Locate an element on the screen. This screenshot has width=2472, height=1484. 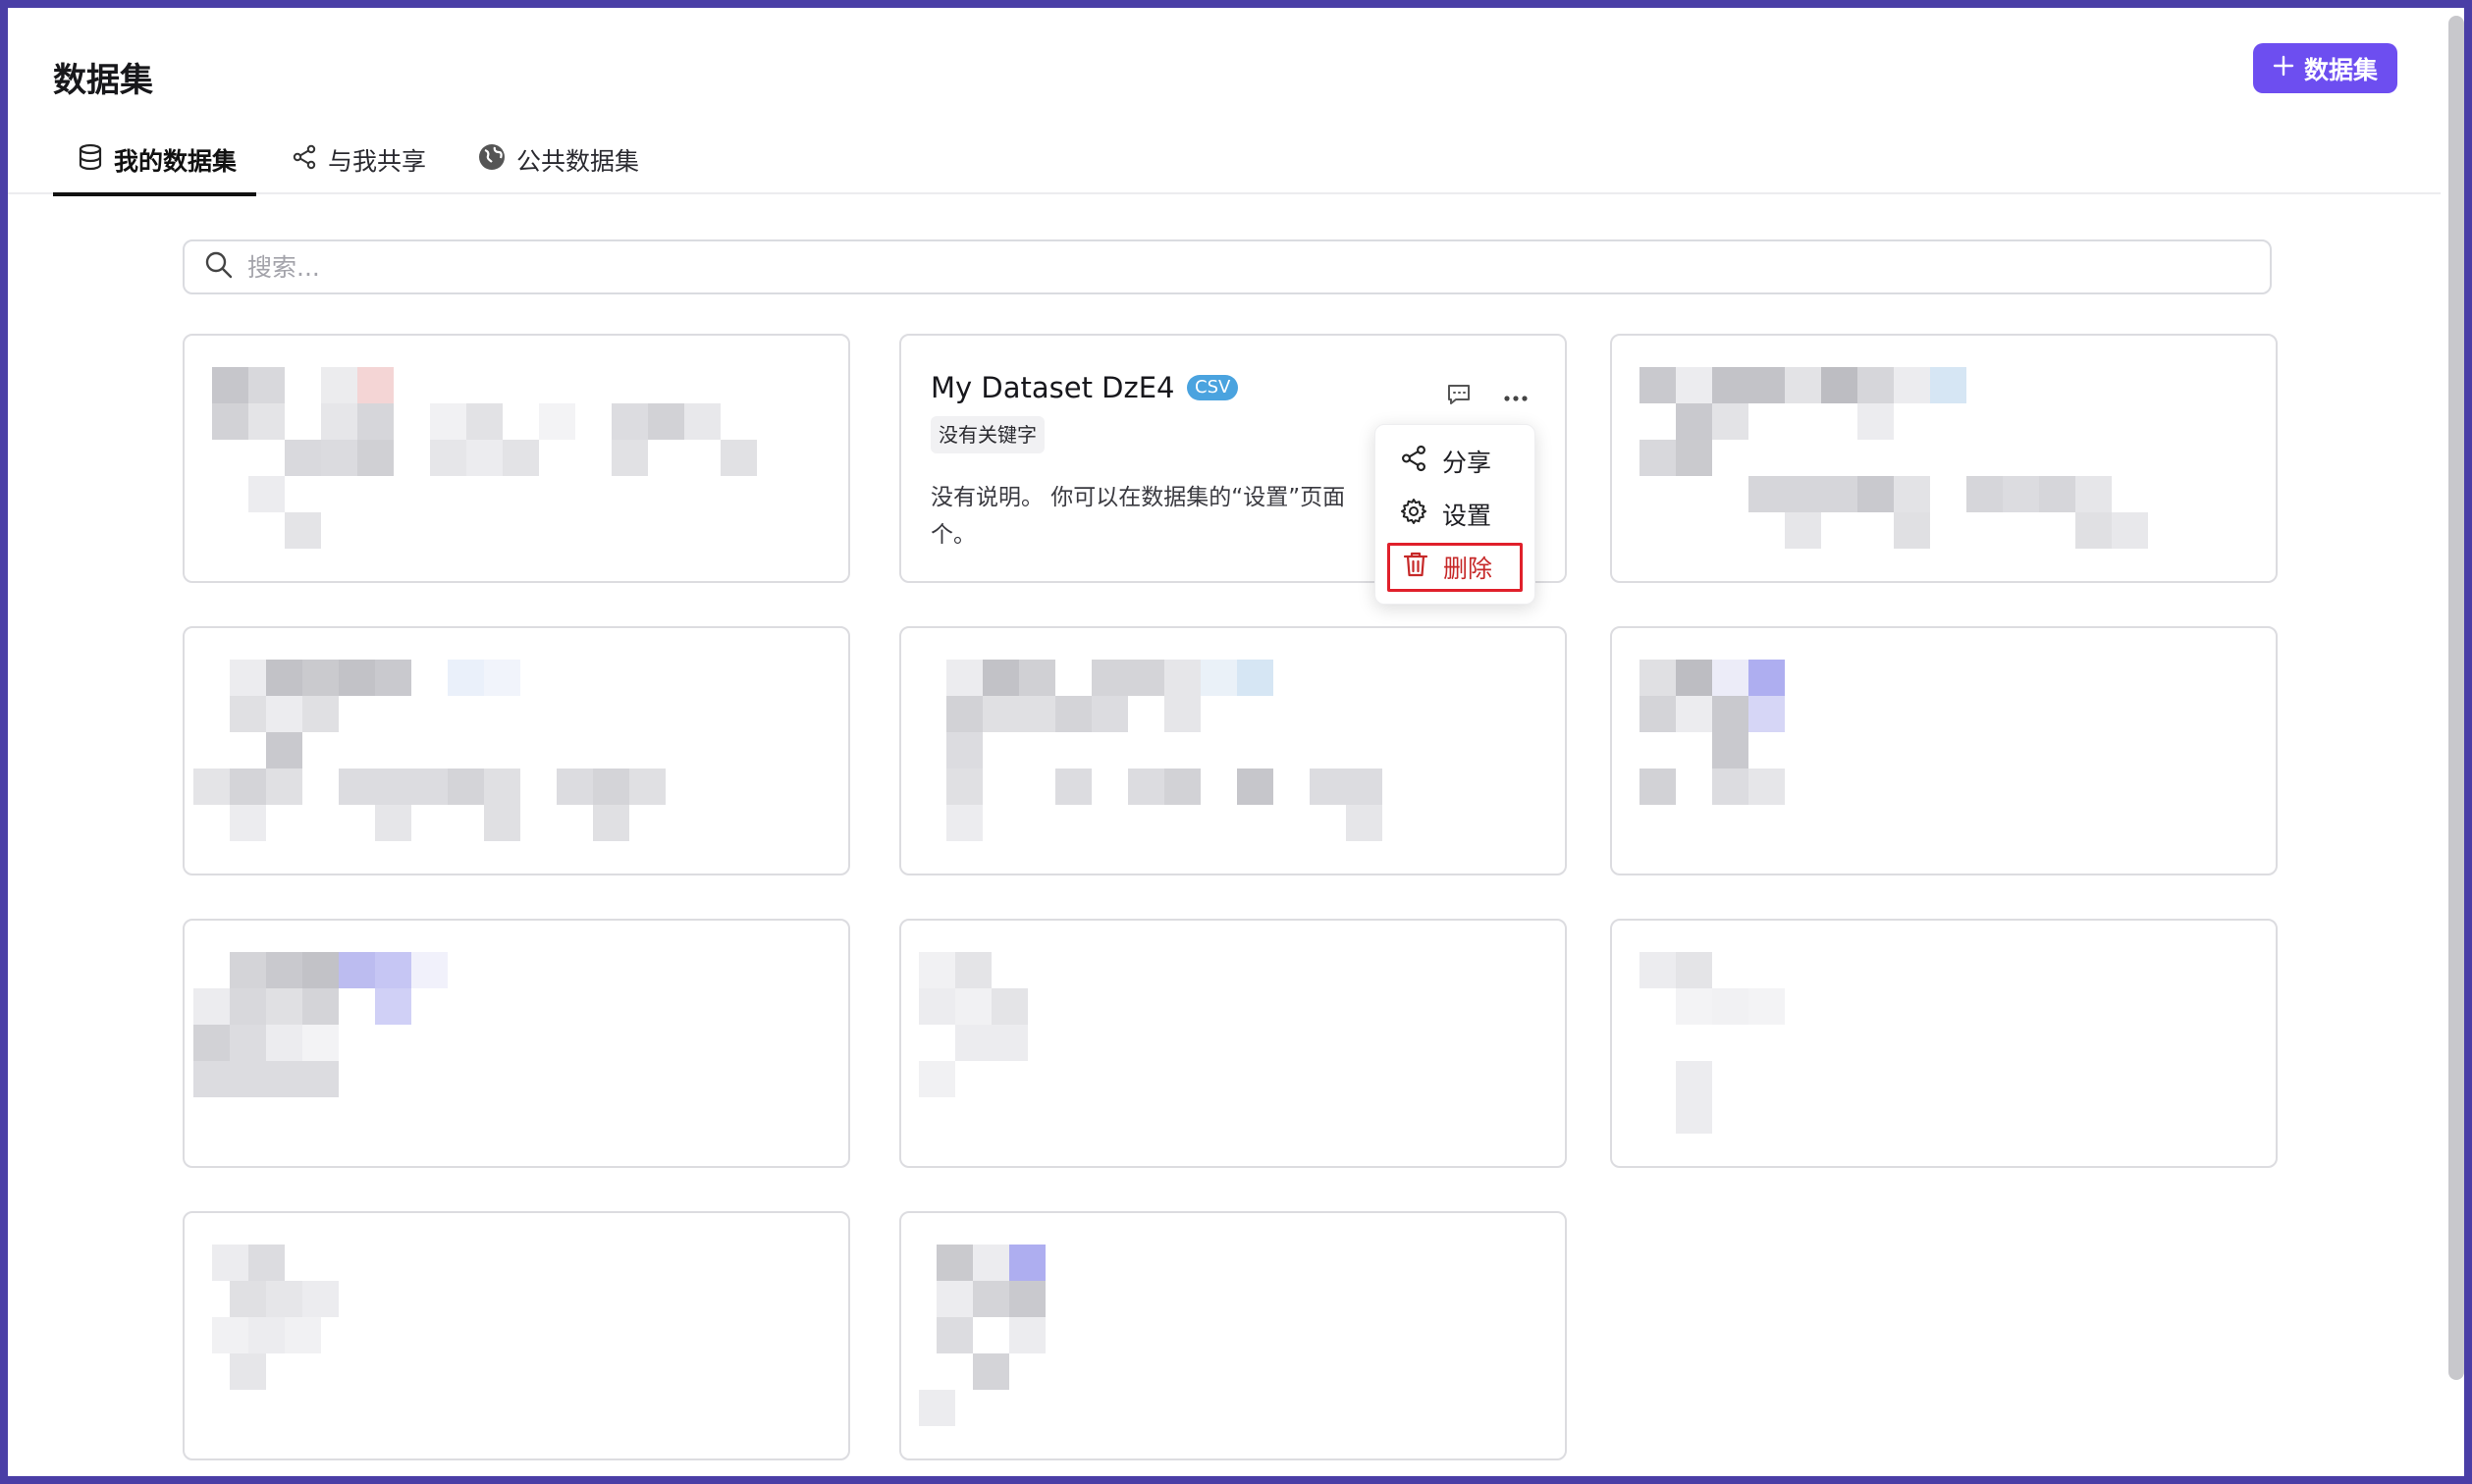
tab-label: 公共数据集 is located at coordinates (578, 161).